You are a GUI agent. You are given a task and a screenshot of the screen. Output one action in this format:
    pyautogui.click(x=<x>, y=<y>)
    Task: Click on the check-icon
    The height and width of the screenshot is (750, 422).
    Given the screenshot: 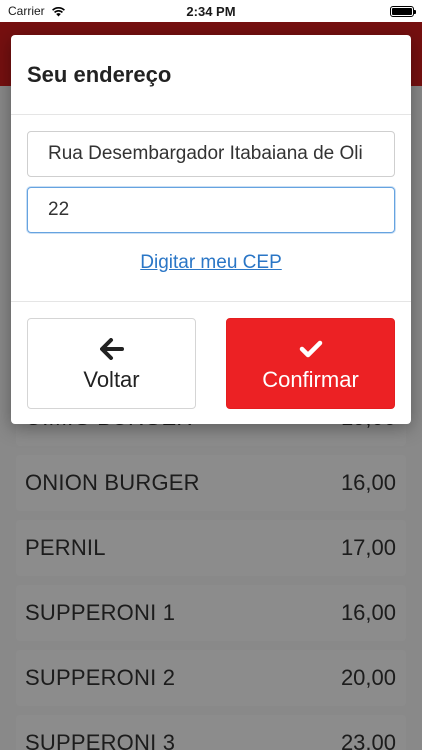 What is the action you would take?
    pyautogui.click(x=311, y=349)
    